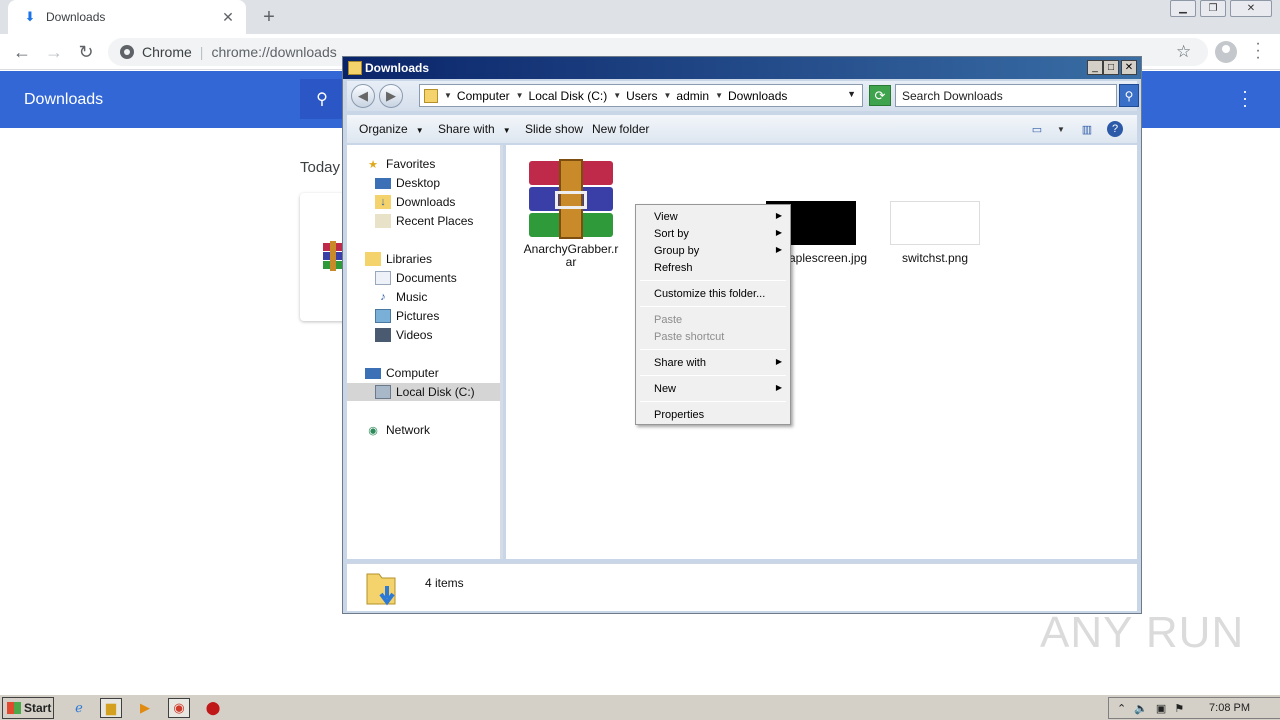  What do you see at coordinates (742, 68) in the screenshot?
I see `explorer-titlebar` at bounding box center [742, 68].